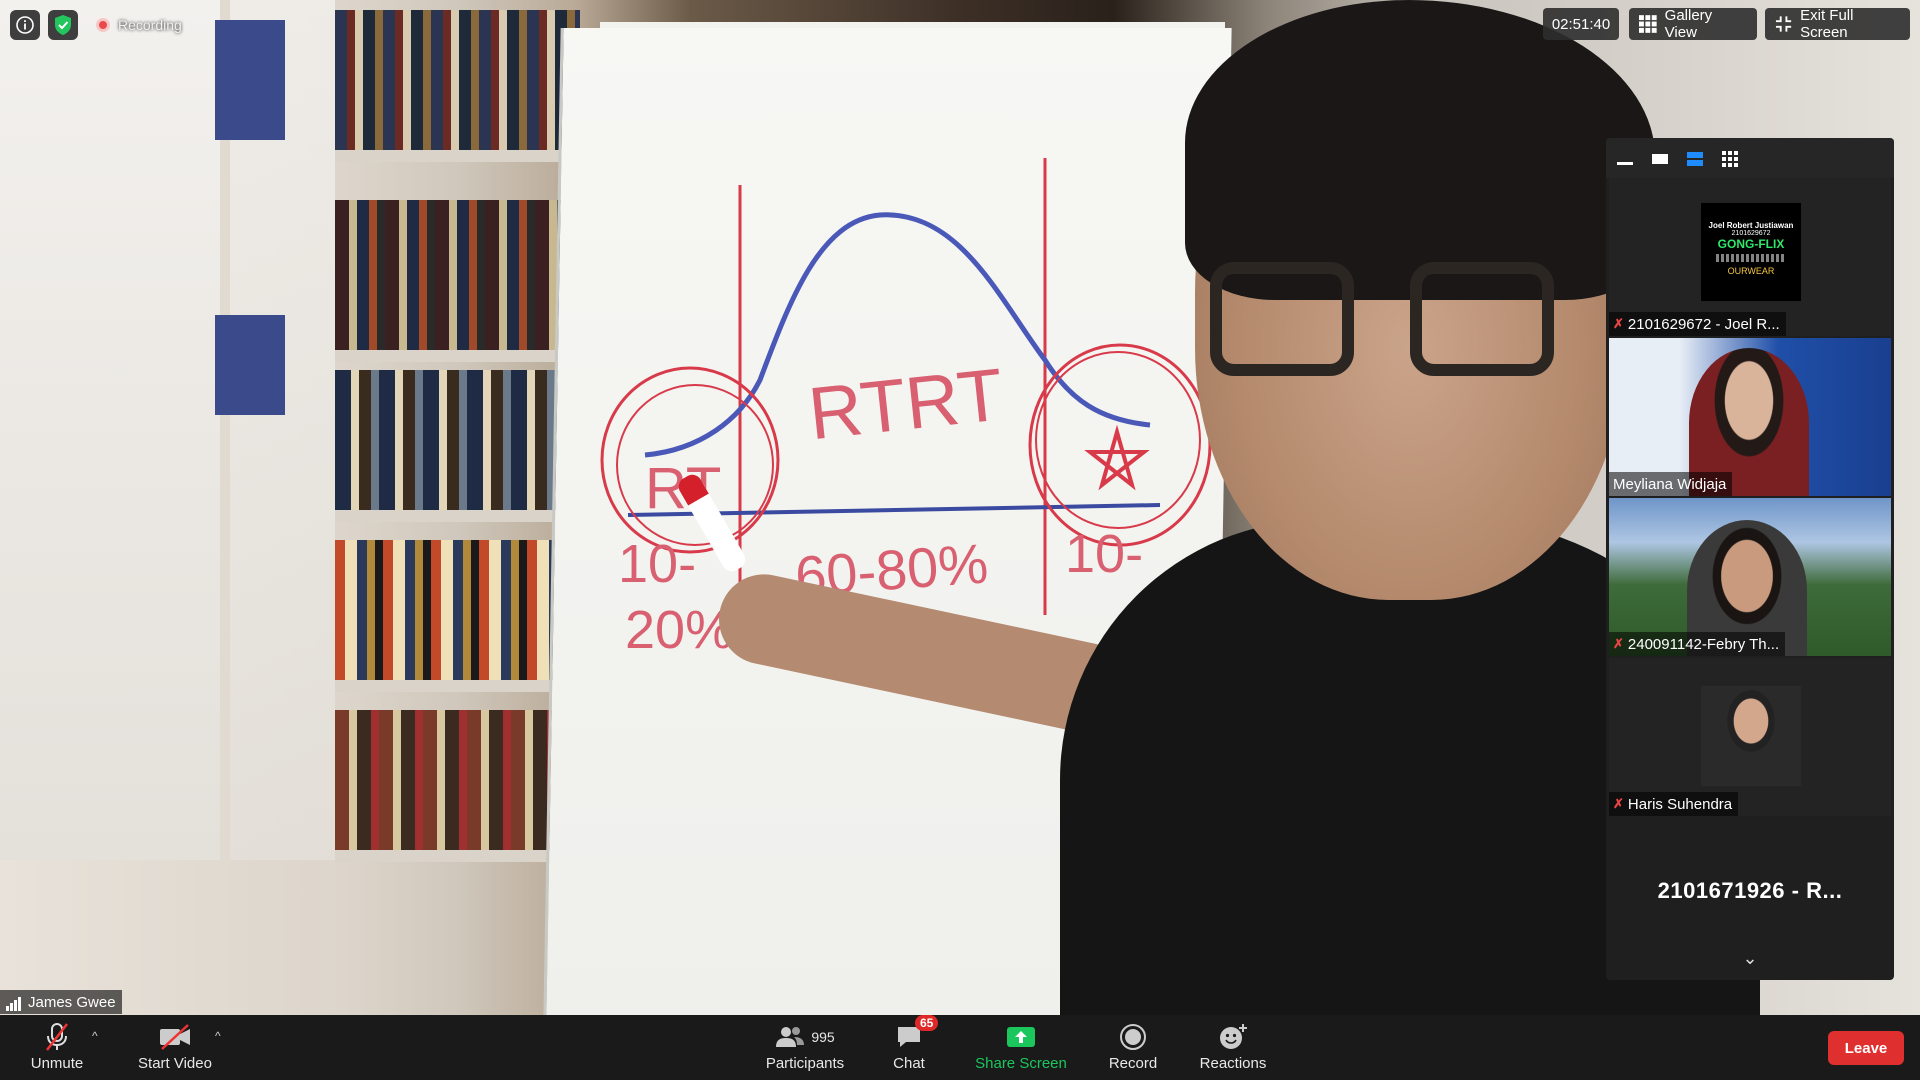 The image size is (1920, 1080). I want to click on thumb-text: GONG-FLIX, so click(1751, 244).